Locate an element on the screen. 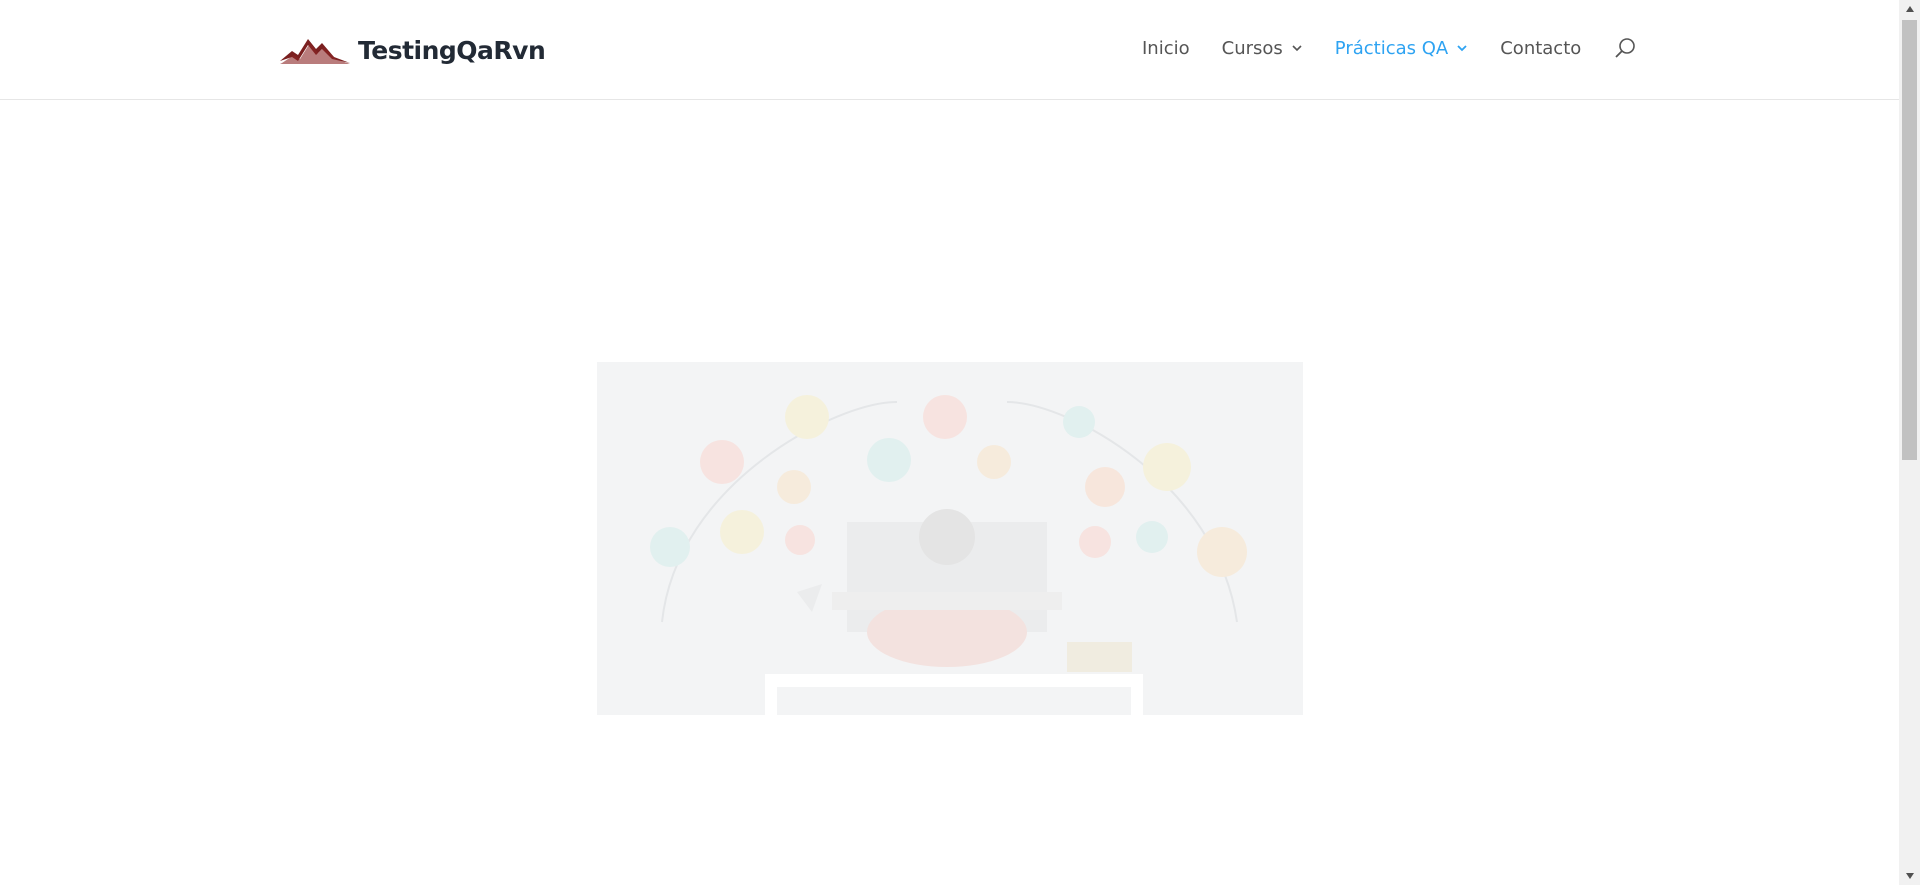 The height and width of the screenshot is (885, 1920). nav-item-cursos: Cursos is located at coordinates (1262, 48).